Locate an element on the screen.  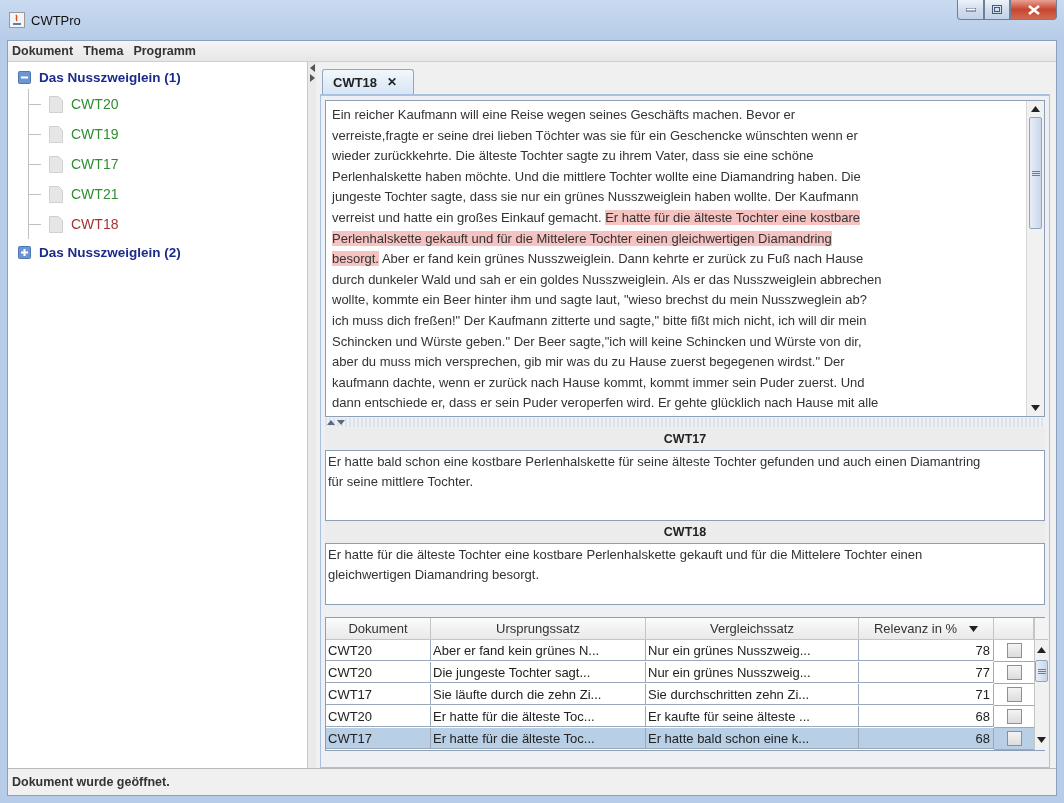
comparison-title: CWT17 is located at coordinates (685, 439).